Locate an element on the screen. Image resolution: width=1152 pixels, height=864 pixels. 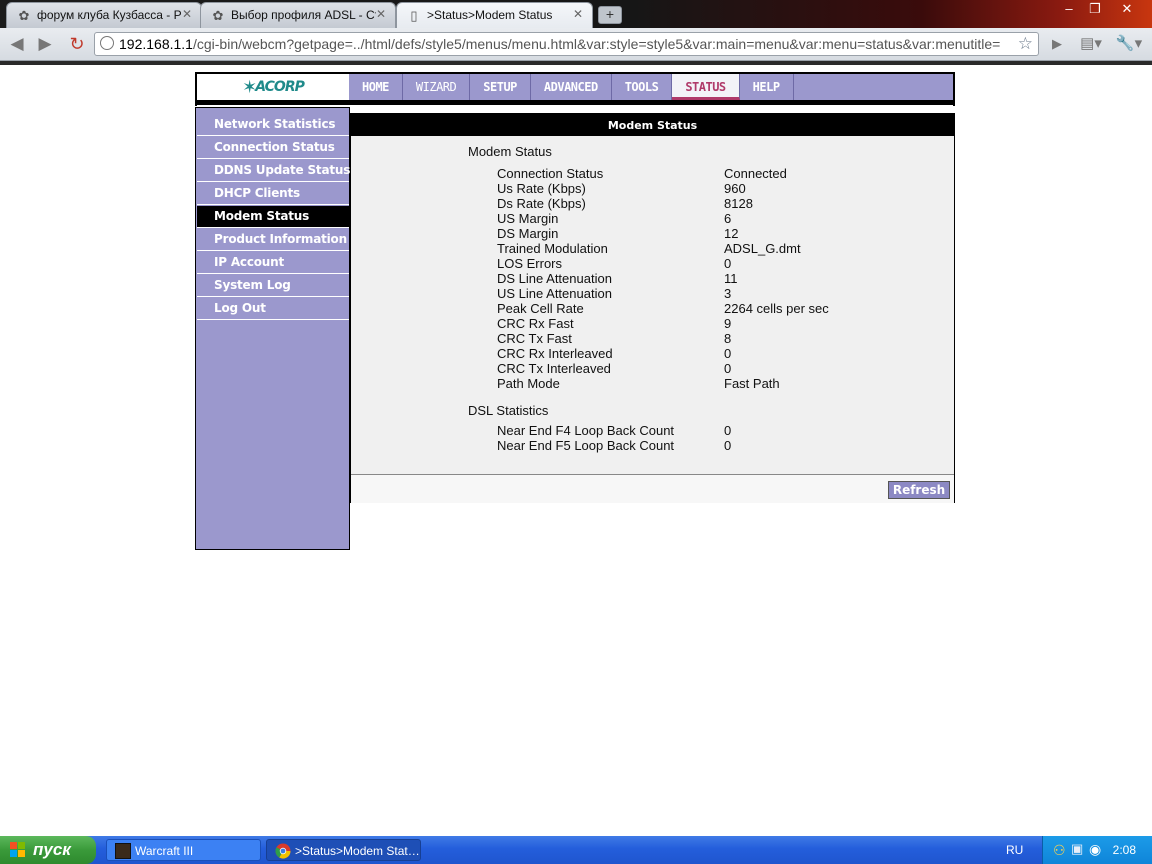
clock: 2:08 is located at coordinates (1124, 850).